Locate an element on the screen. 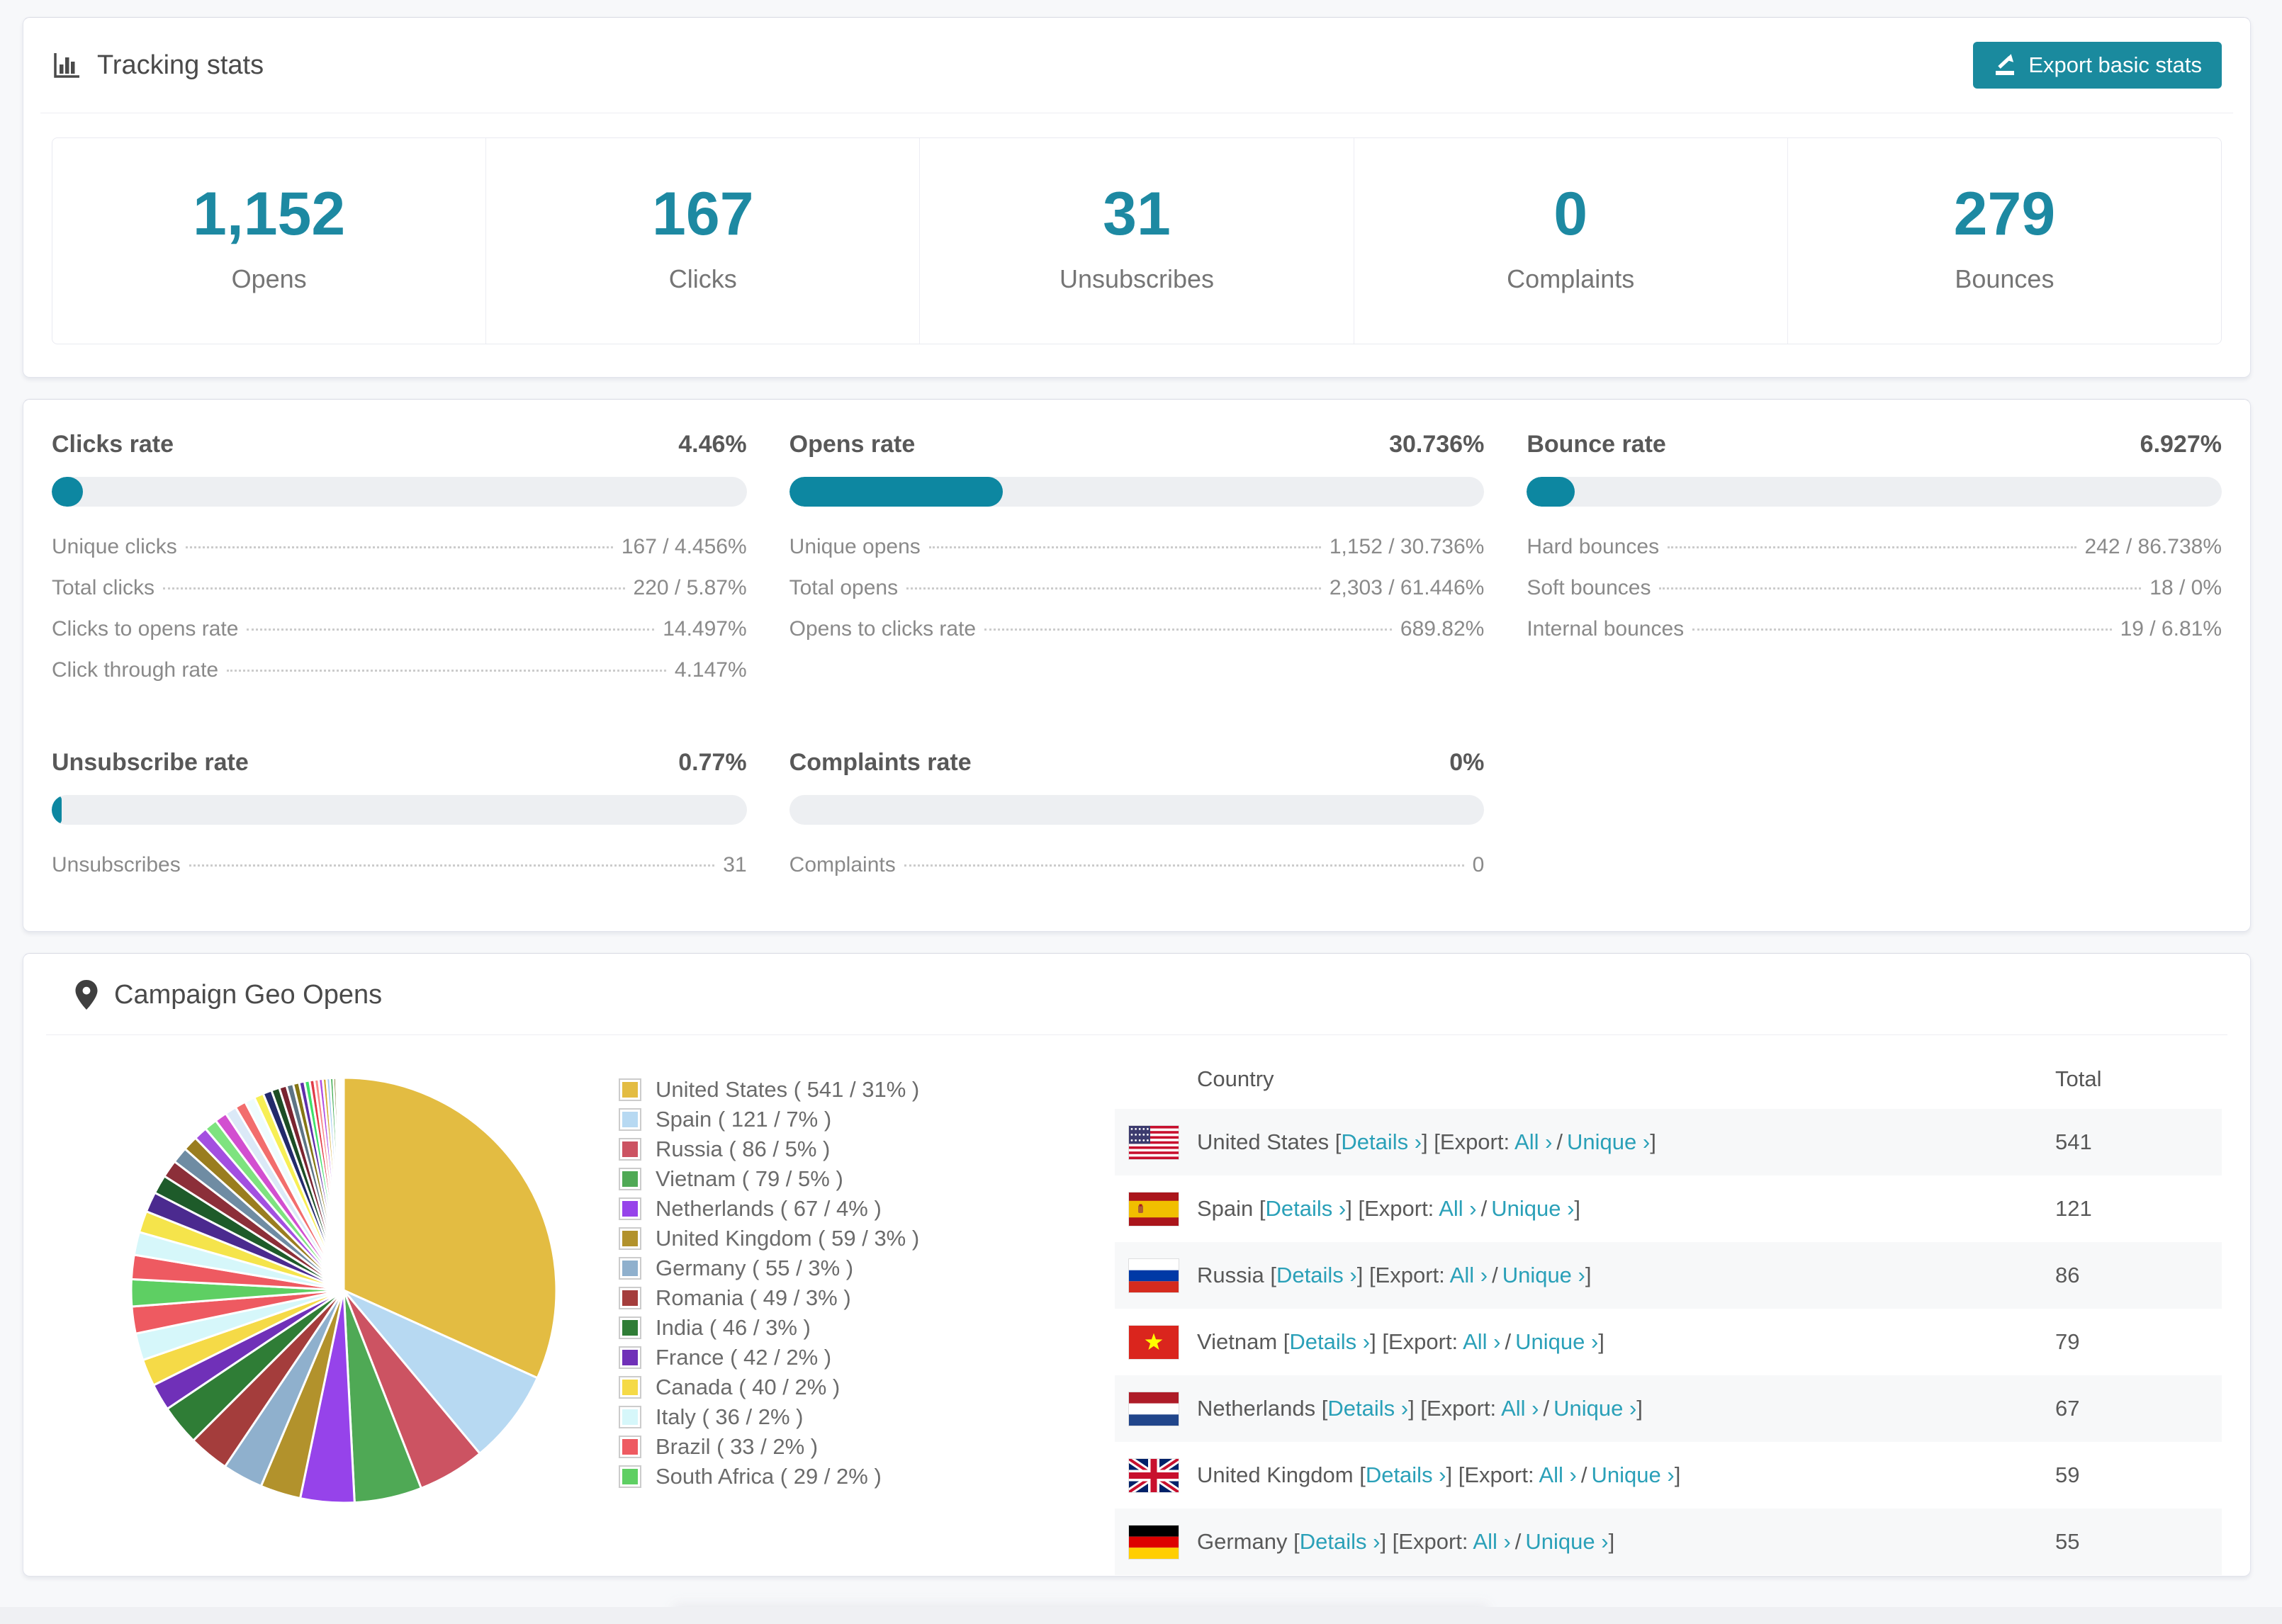 The width and height of the screenshot is (2282, 1624). detail-row: Complaints 0 is located at coordinates (1137, 865).